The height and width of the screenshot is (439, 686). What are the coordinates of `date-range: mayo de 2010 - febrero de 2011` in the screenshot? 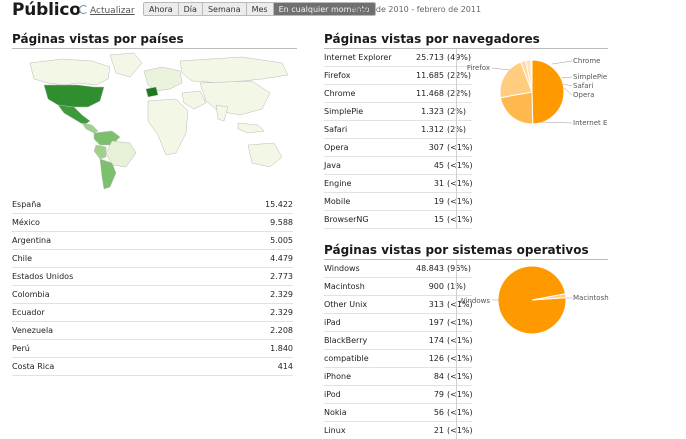 It's located at (416, 9).